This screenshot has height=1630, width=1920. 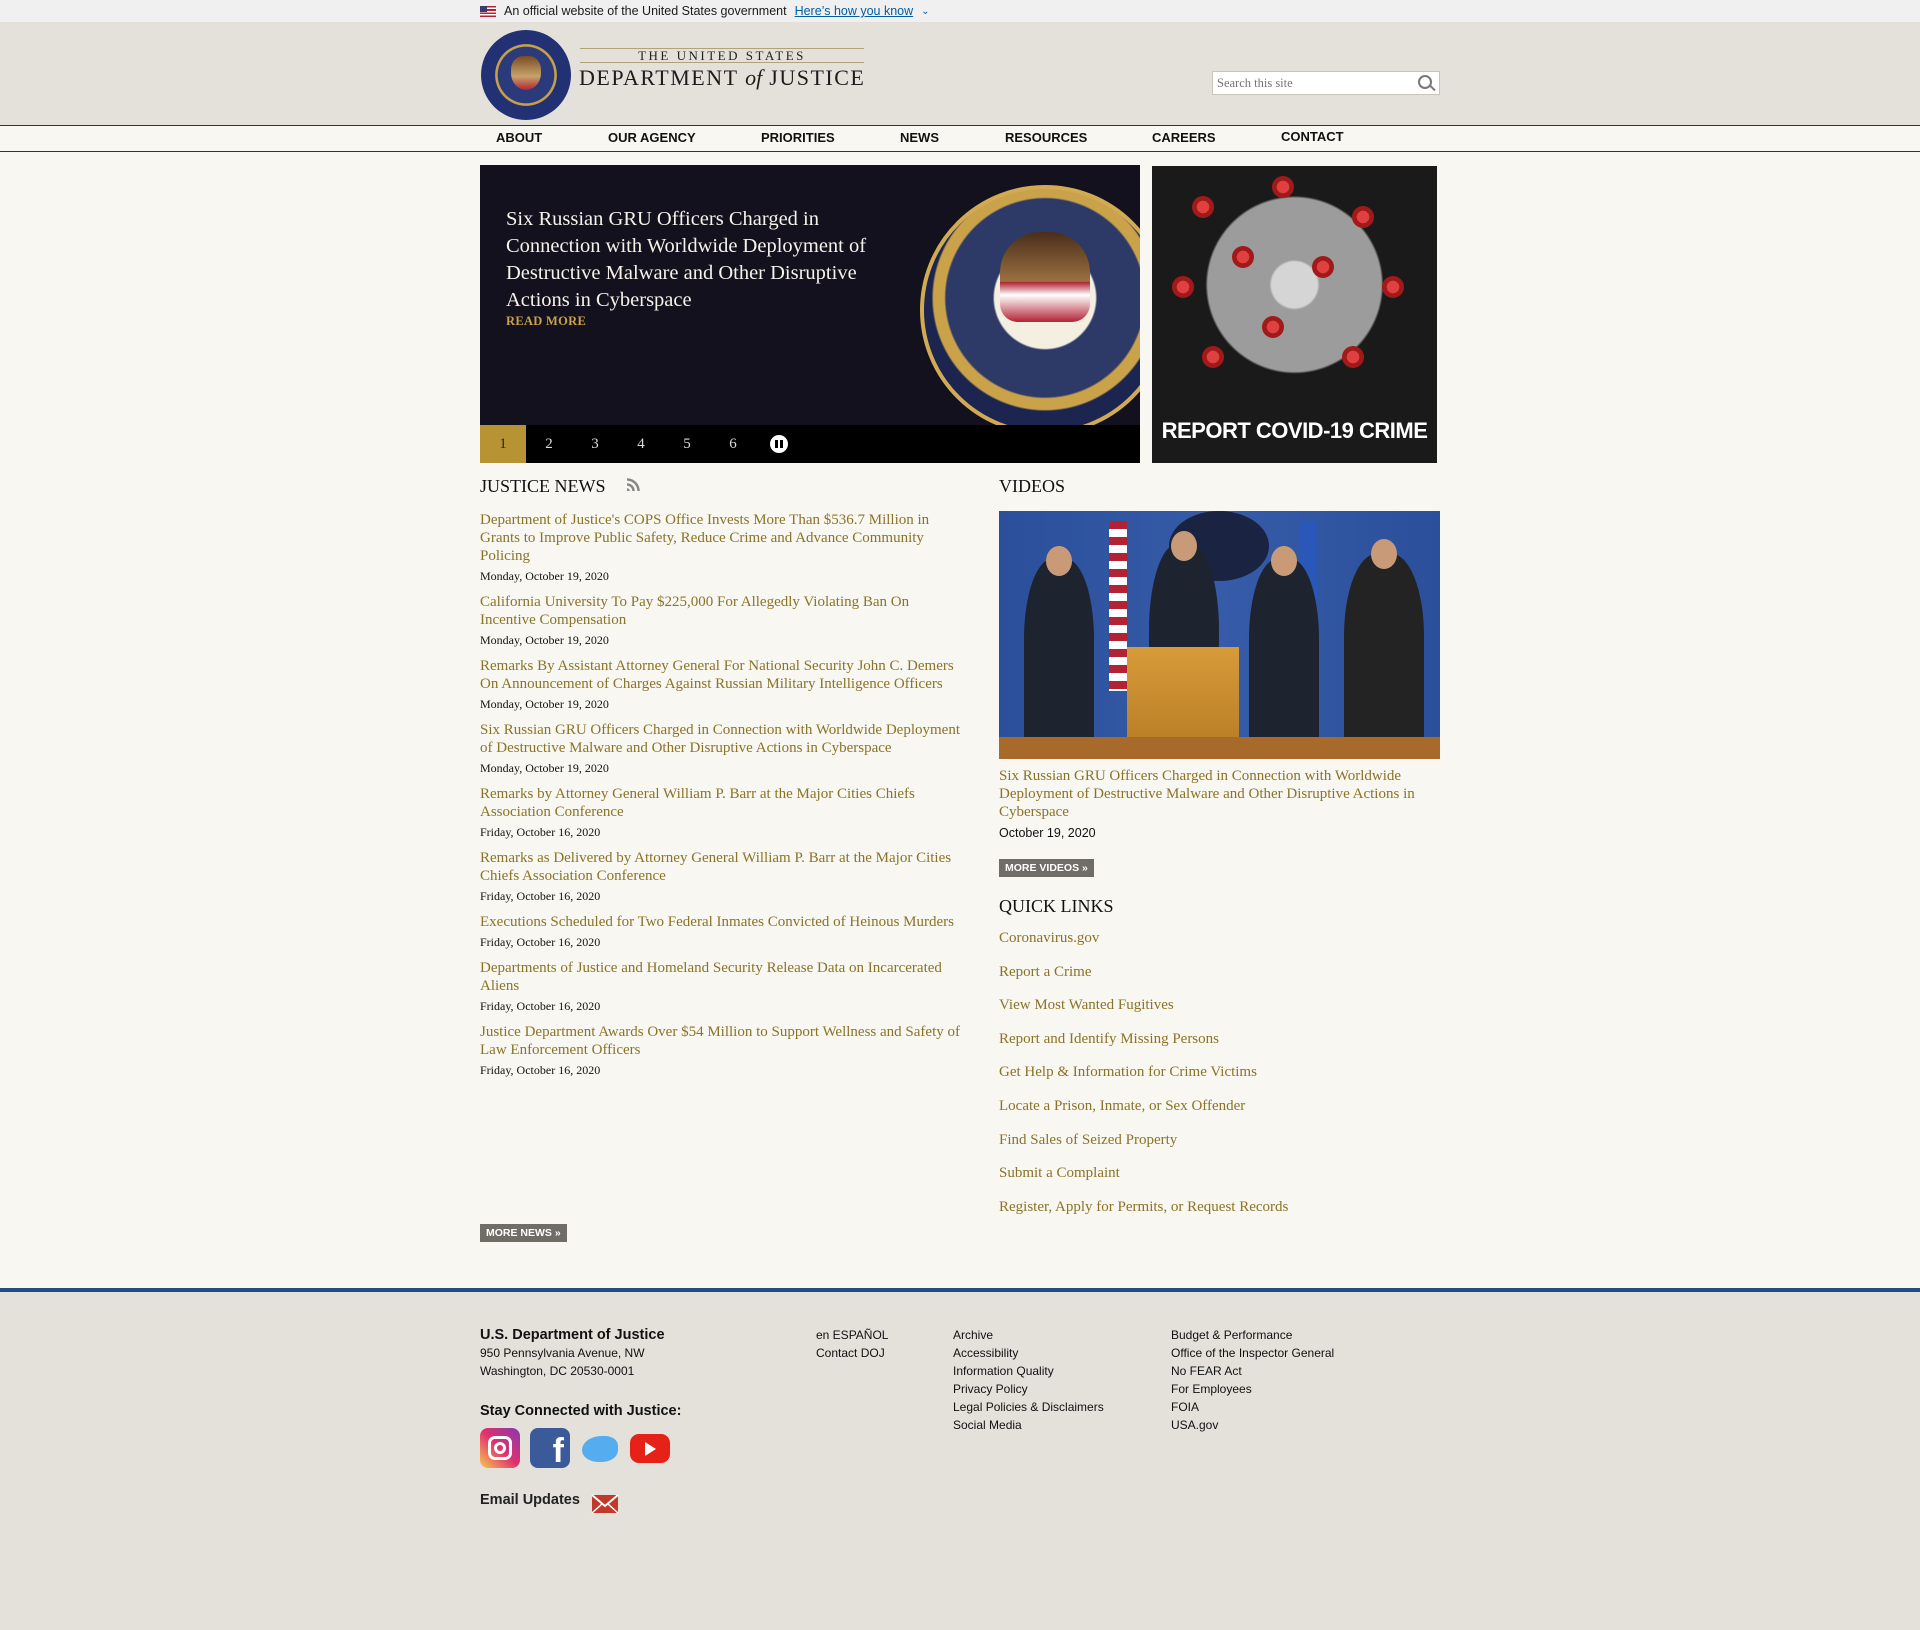 I want to click on person-figure, so click(x=1059, y=659).